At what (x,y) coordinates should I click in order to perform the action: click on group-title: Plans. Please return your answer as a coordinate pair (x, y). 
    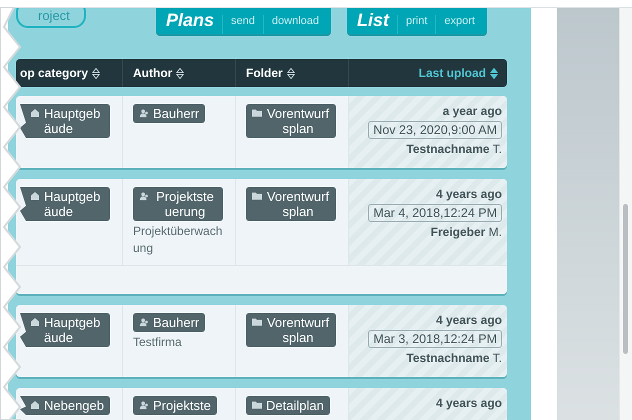
    Looking at the image, I should click on (190, 20).